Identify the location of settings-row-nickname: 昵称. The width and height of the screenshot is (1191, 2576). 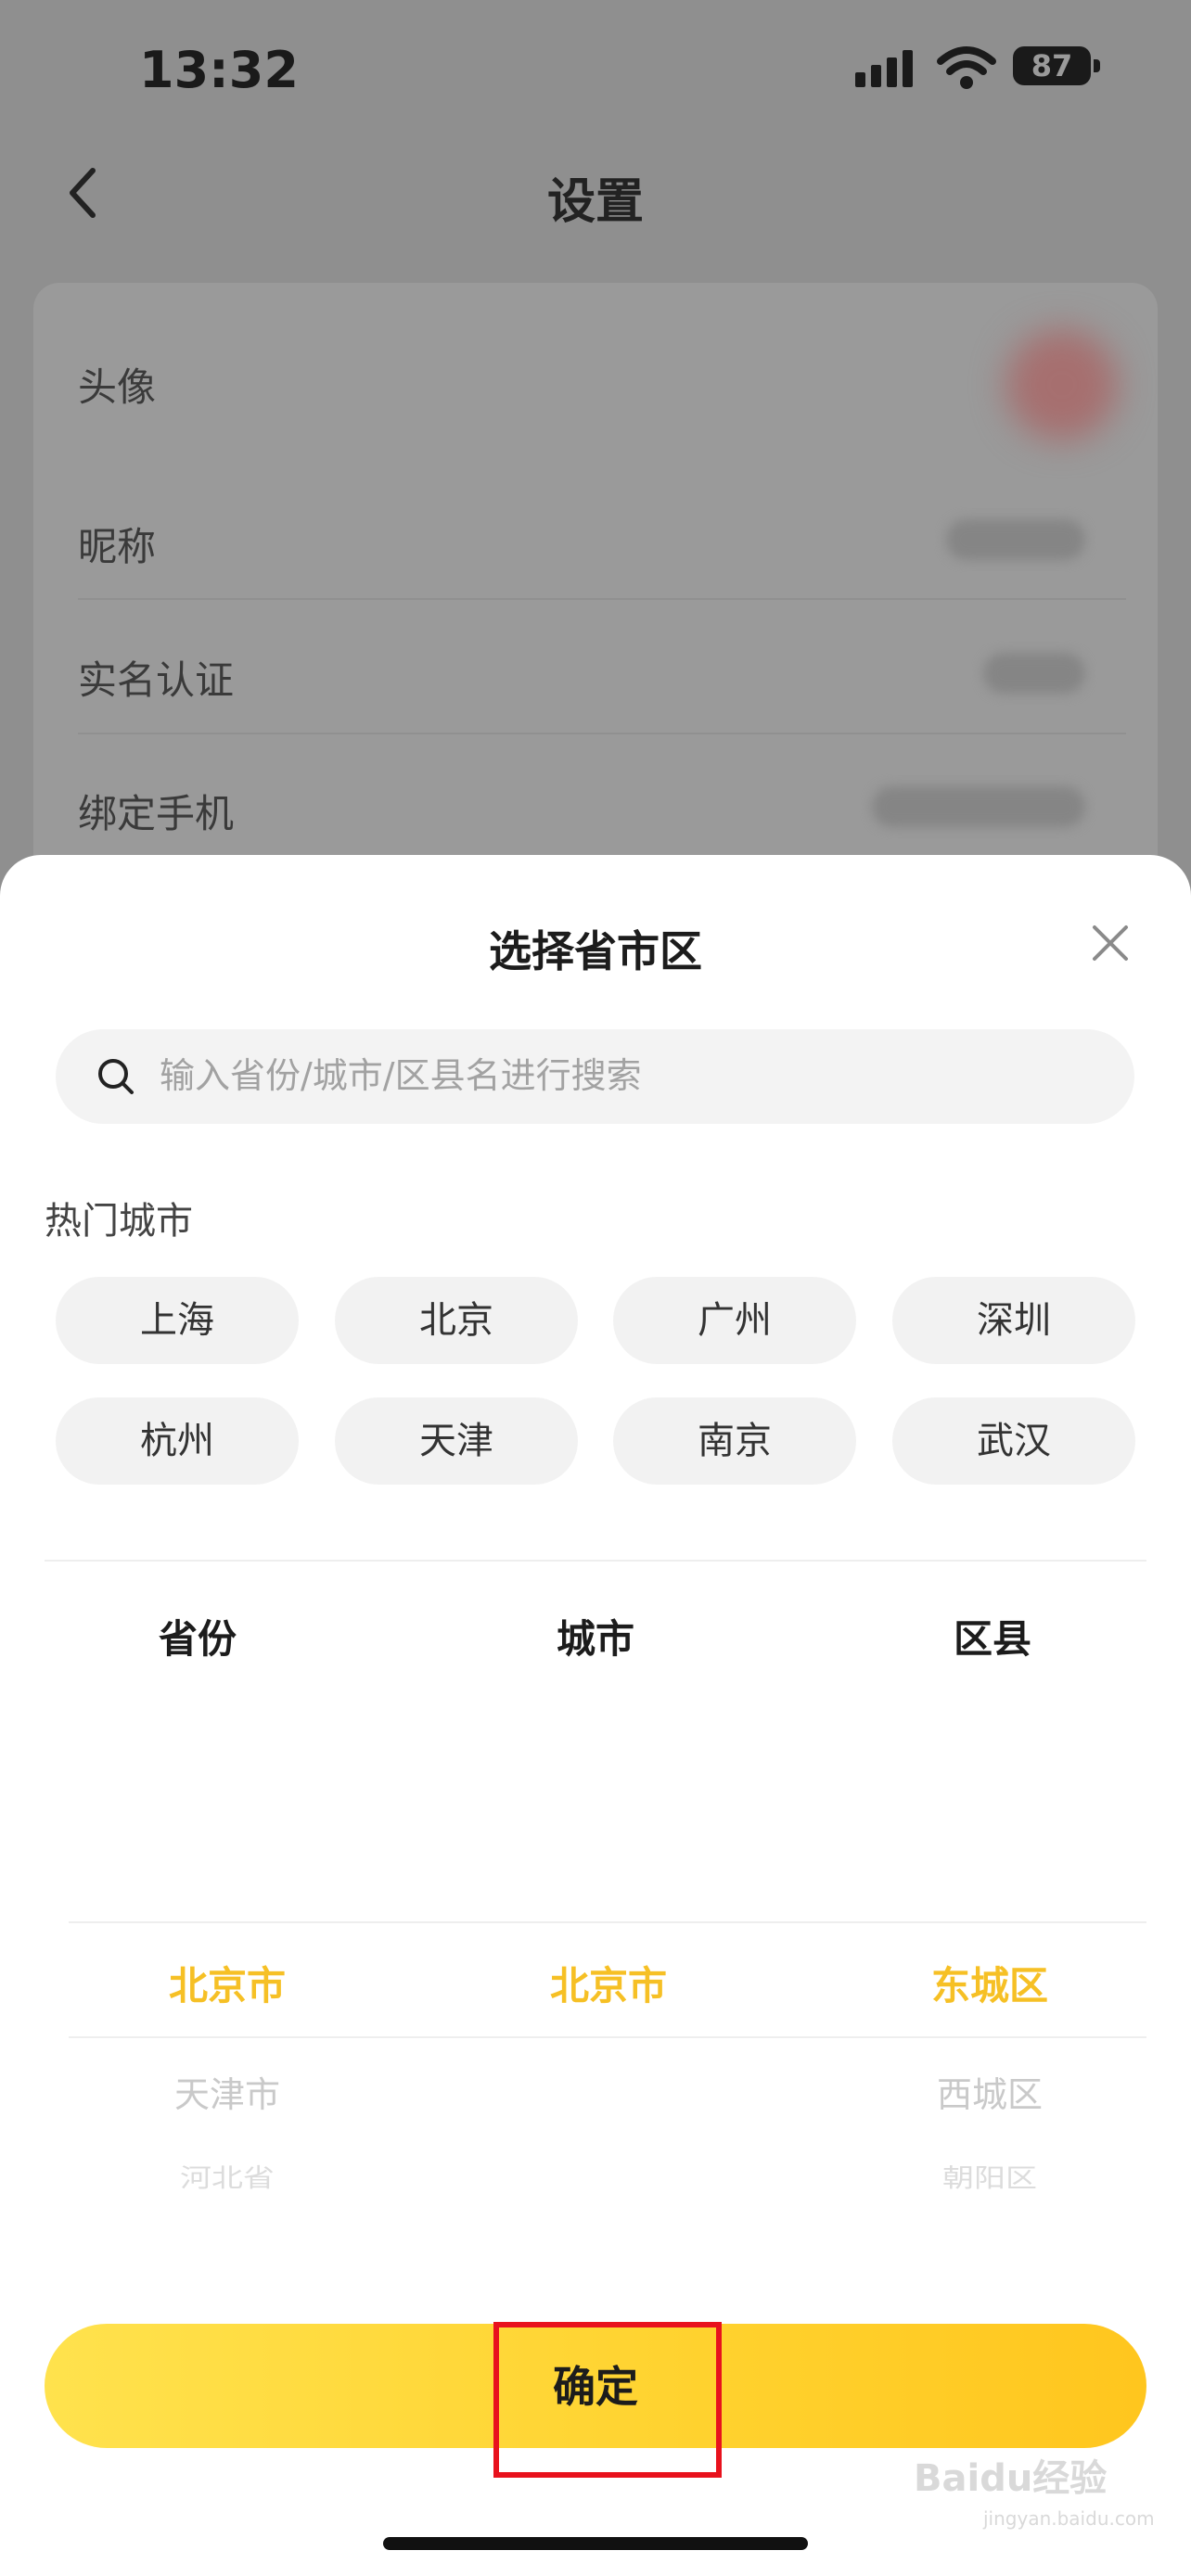
(117, 544).